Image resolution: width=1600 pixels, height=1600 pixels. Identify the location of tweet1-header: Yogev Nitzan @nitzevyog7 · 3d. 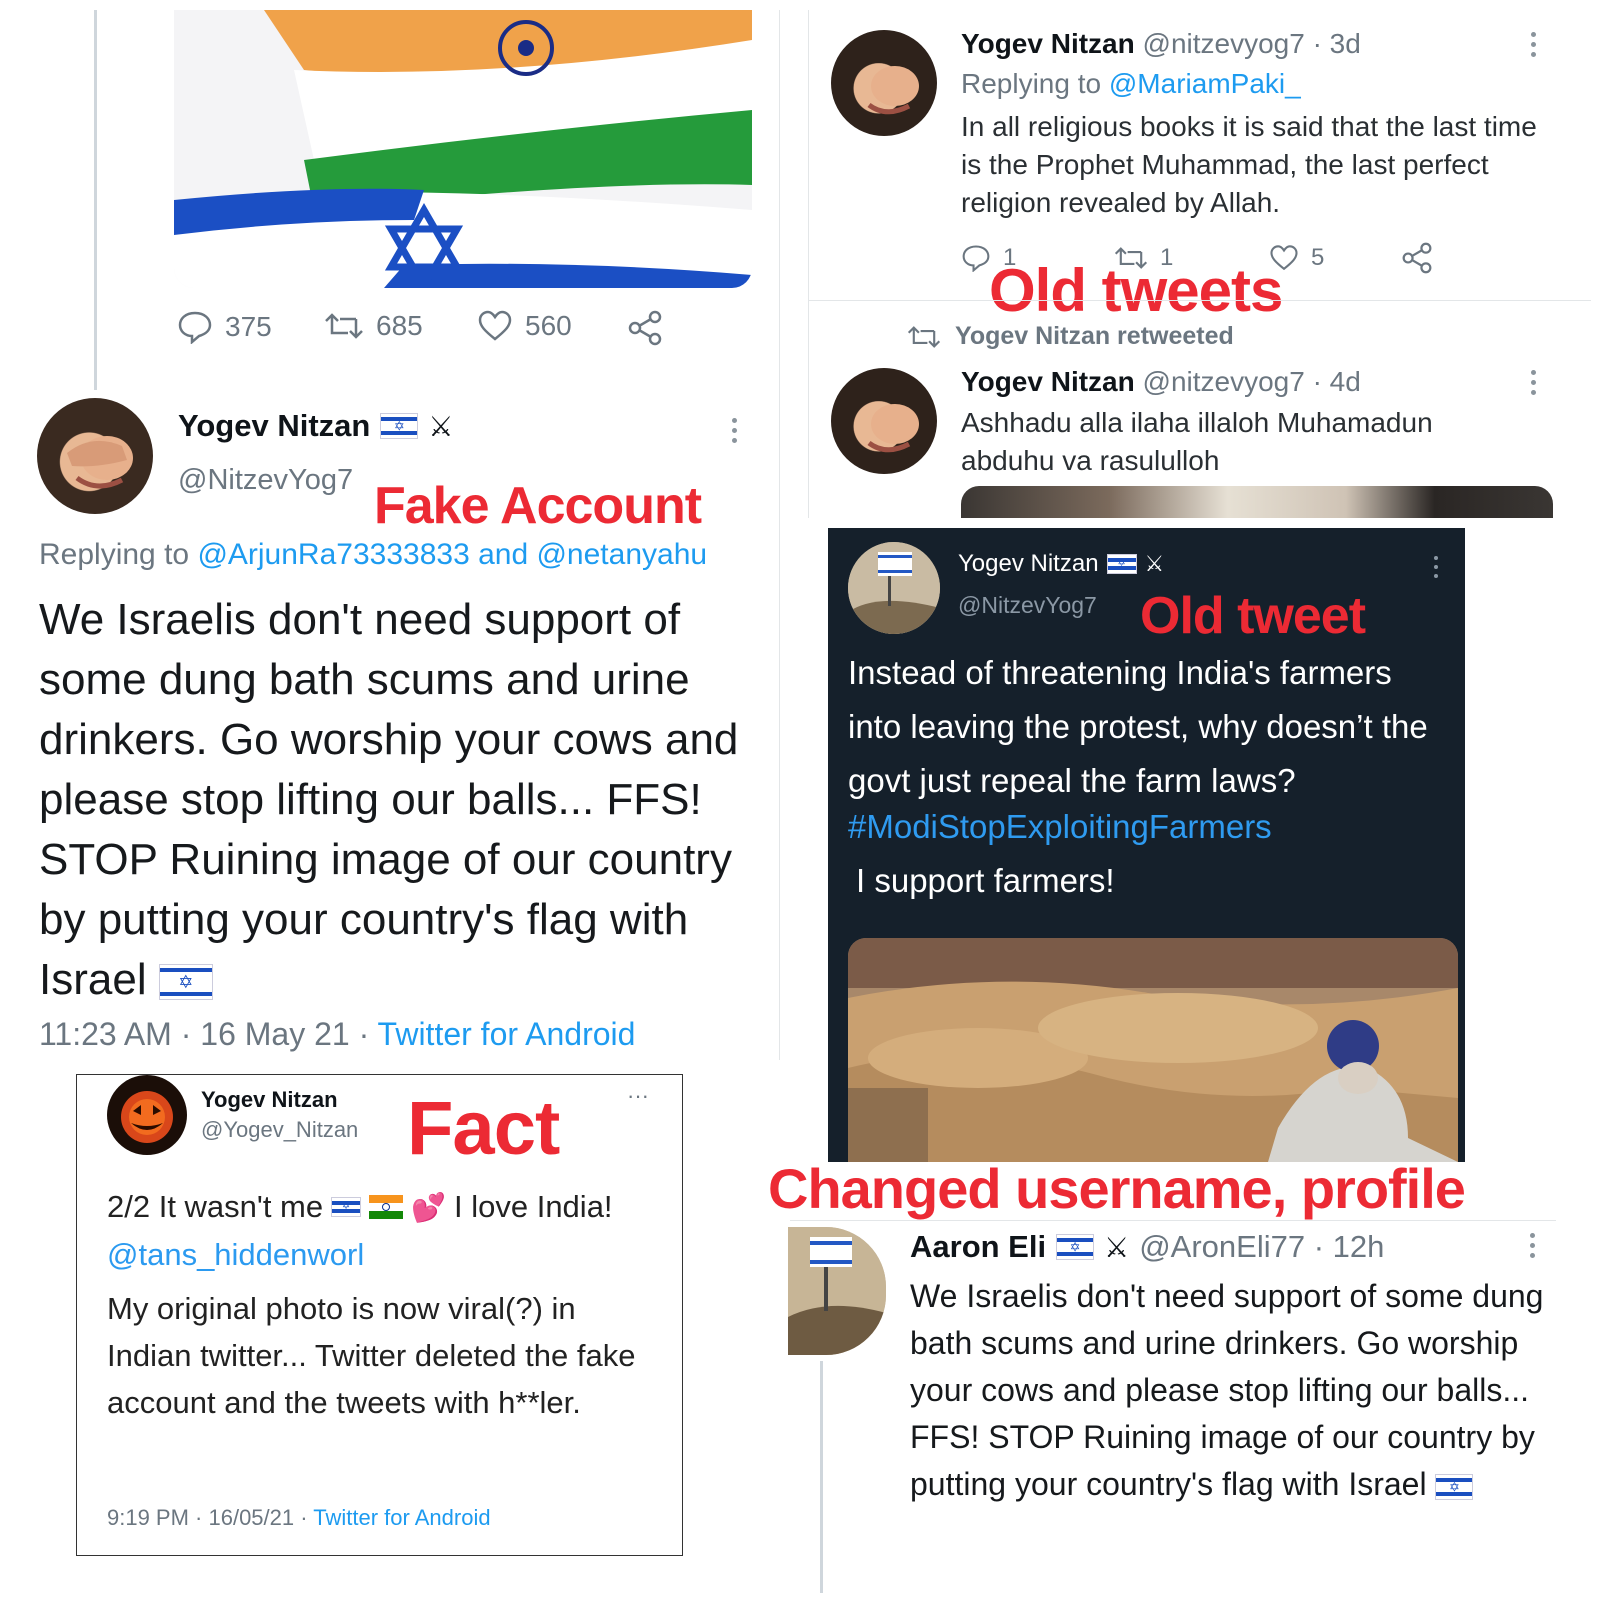
(1161, 44).